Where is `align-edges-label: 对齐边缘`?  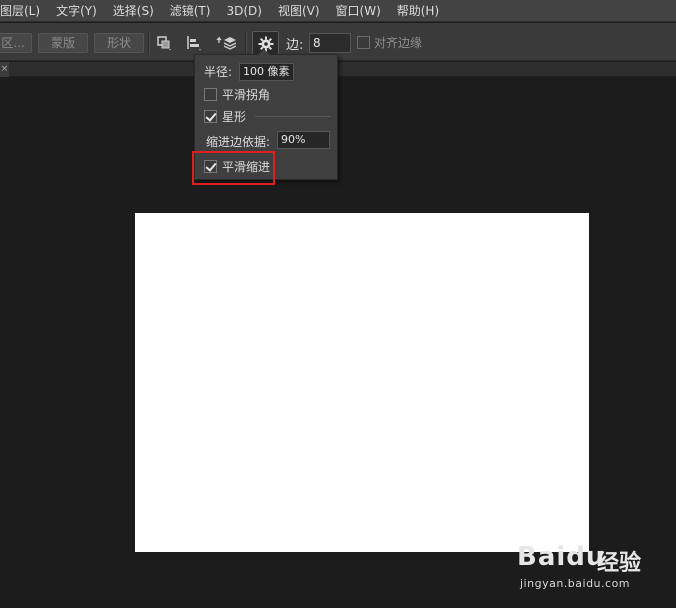 align-edges-label: 对齐边缘 is located at coordinates (398, 43).